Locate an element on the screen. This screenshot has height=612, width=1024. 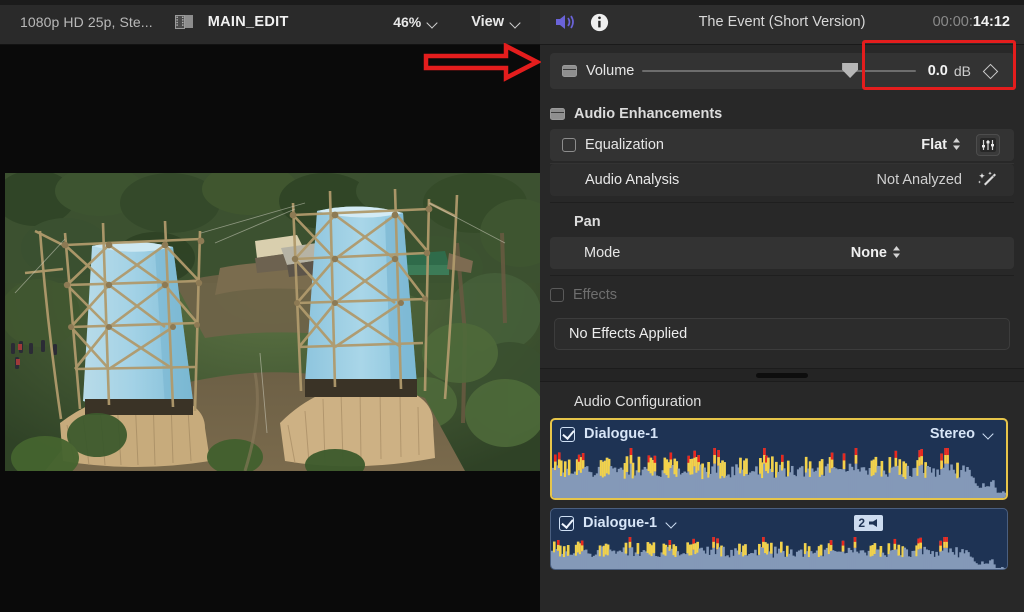
equalization-checkbox is located at coordinates (569, 145).